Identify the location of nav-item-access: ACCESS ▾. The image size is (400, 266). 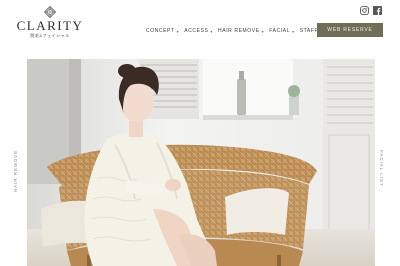
(198, 31).